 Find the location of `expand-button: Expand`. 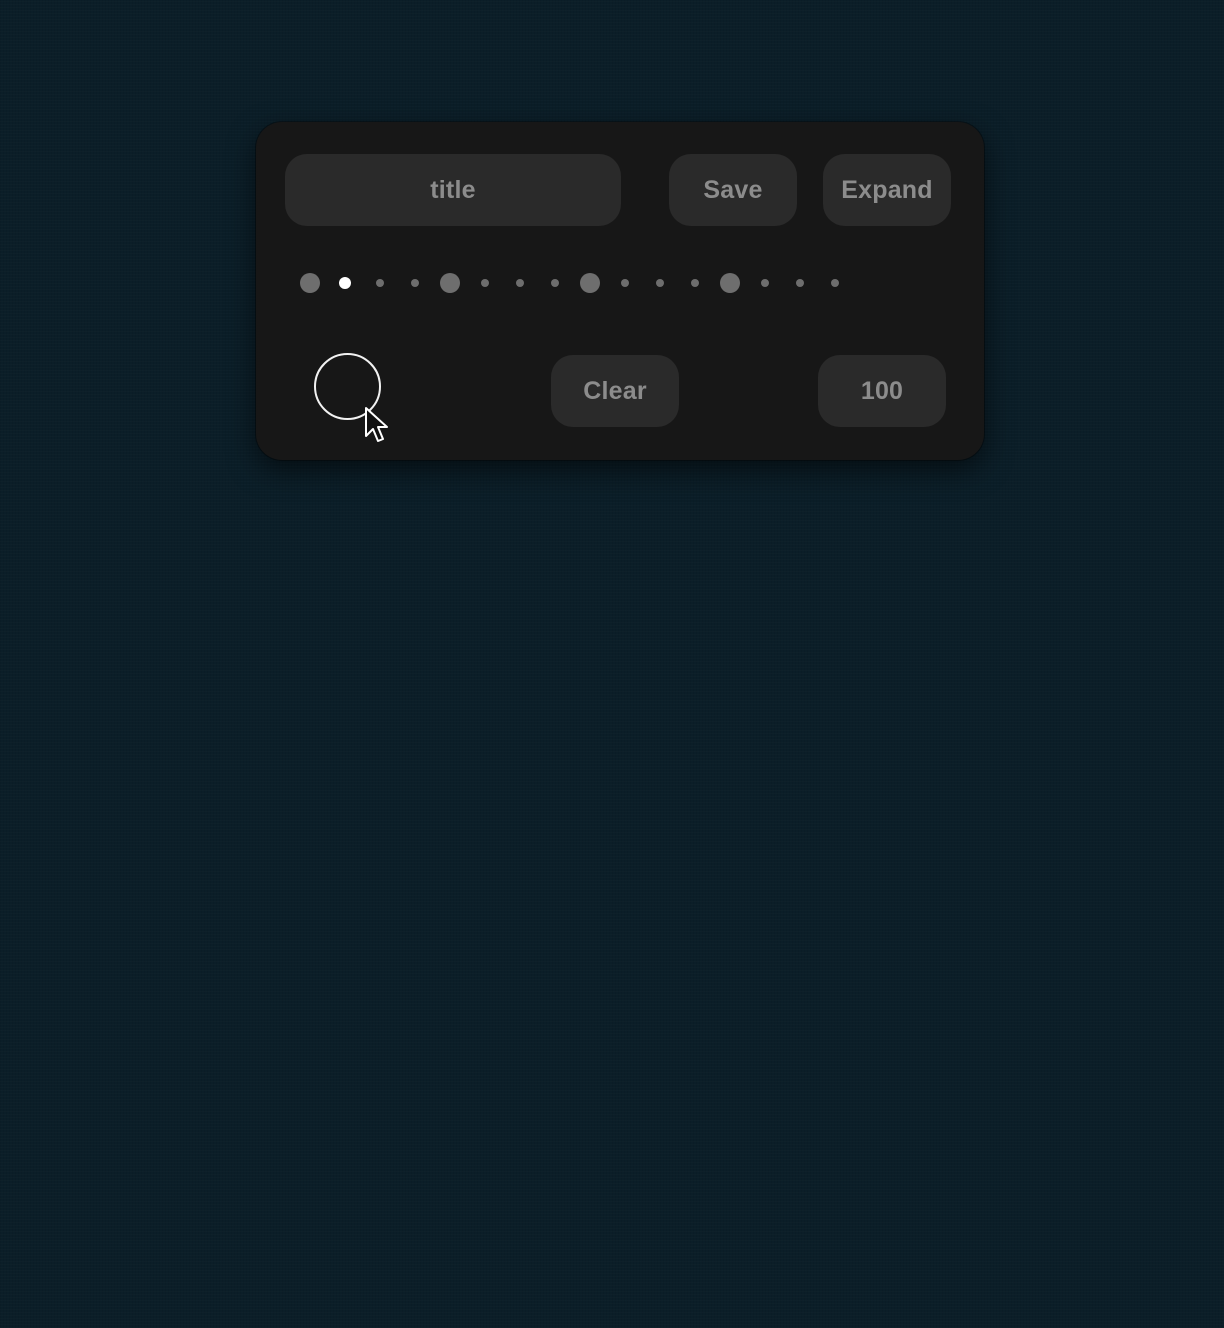

expand-button: Expand is located at coordinates (887, 190).